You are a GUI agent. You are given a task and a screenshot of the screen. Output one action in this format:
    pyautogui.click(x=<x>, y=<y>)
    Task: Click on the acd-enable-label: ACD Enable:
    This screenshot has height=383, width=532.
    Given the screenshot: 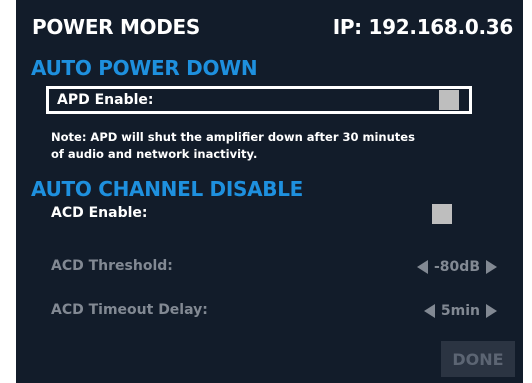 What is the action you would take?
    pyautogui.click(x=99, y=213)
    